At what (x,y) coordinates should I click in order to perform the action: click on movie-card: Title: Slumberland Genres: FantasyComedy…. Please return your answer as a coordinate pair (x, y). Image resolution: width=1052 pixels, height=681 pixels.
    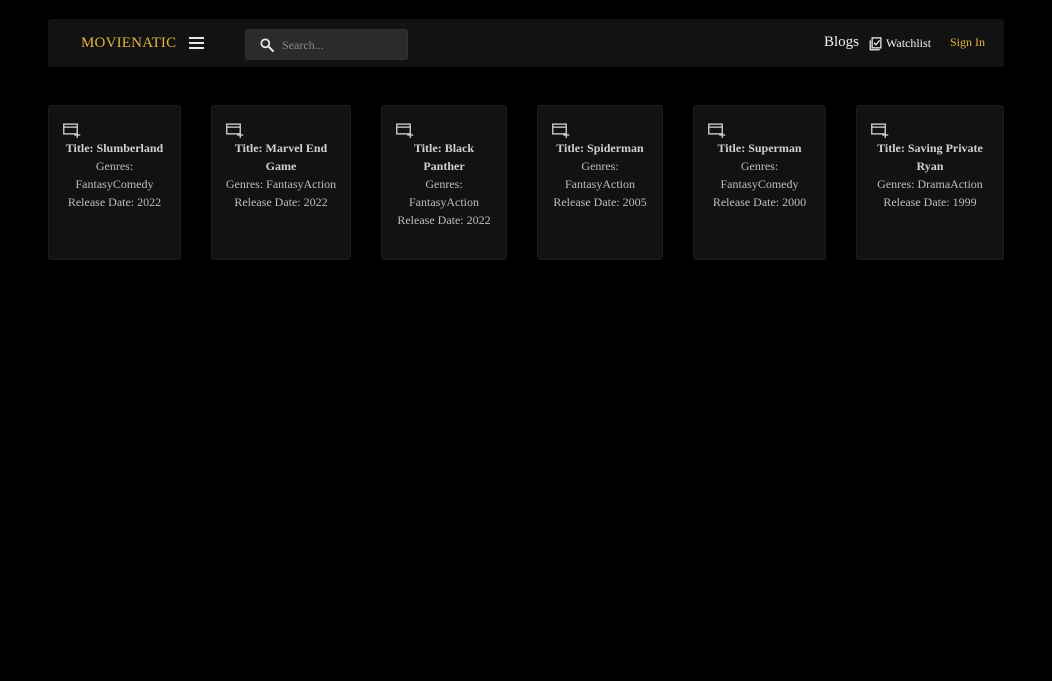
    Looking at the image, I should click on (114, 182).